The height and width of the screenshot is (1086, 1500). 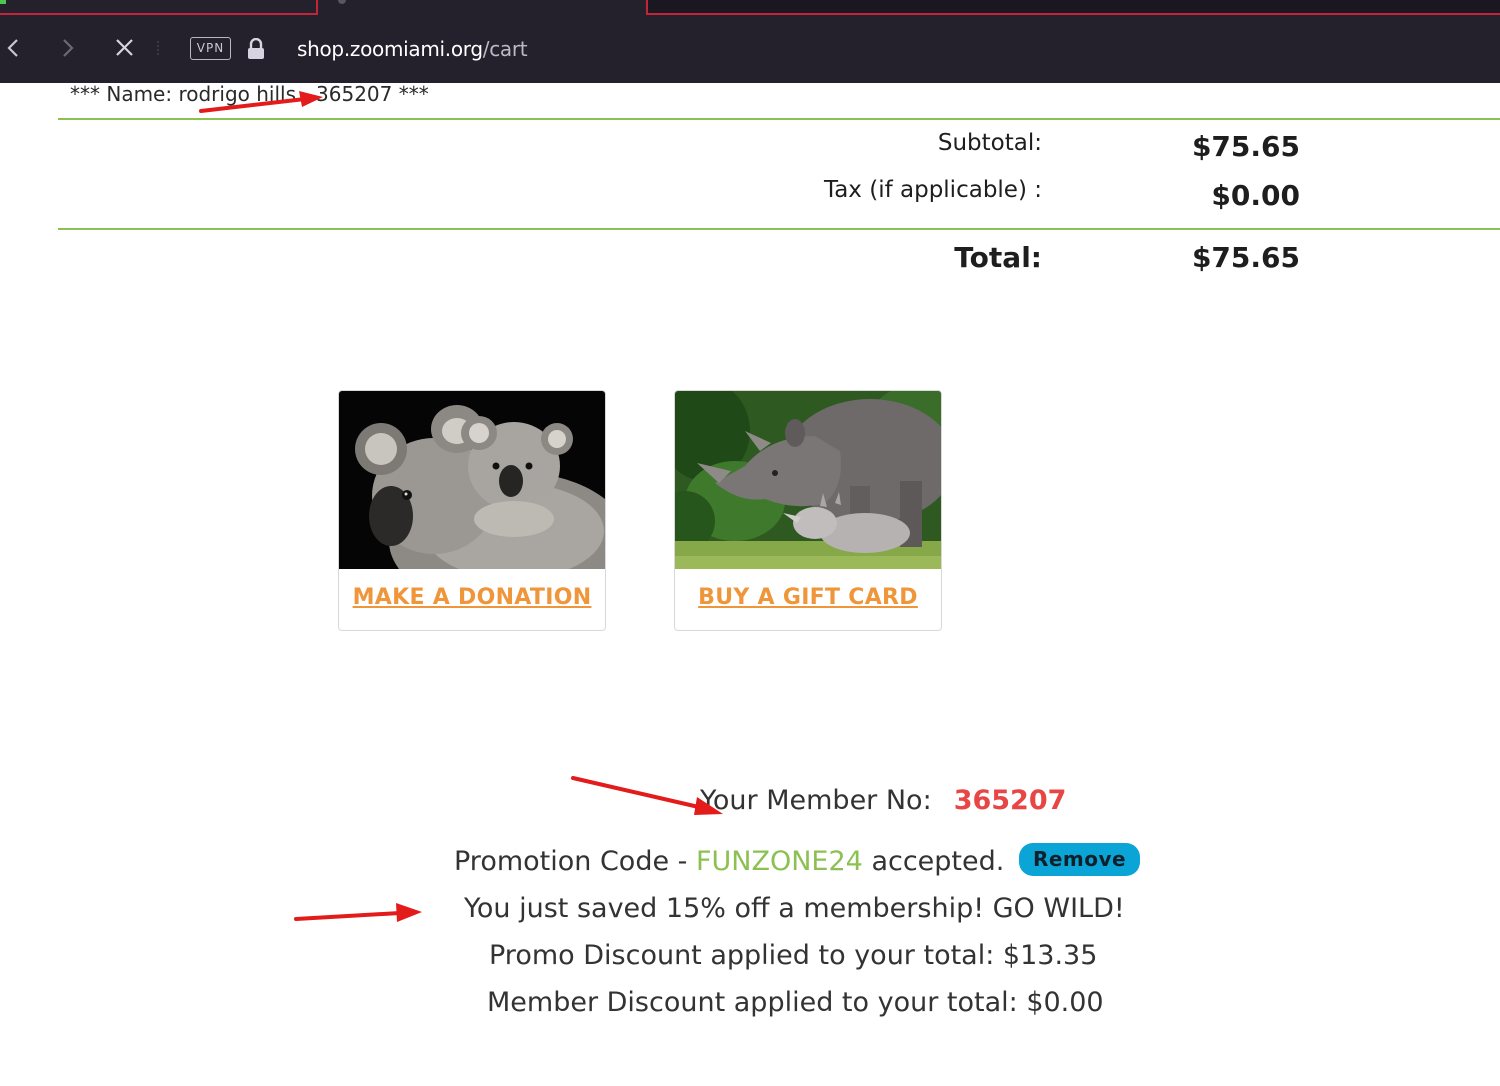 I want to click on browser-chrome: VPN shop.zoomiami.org/cart, so click(x=750, y=41).